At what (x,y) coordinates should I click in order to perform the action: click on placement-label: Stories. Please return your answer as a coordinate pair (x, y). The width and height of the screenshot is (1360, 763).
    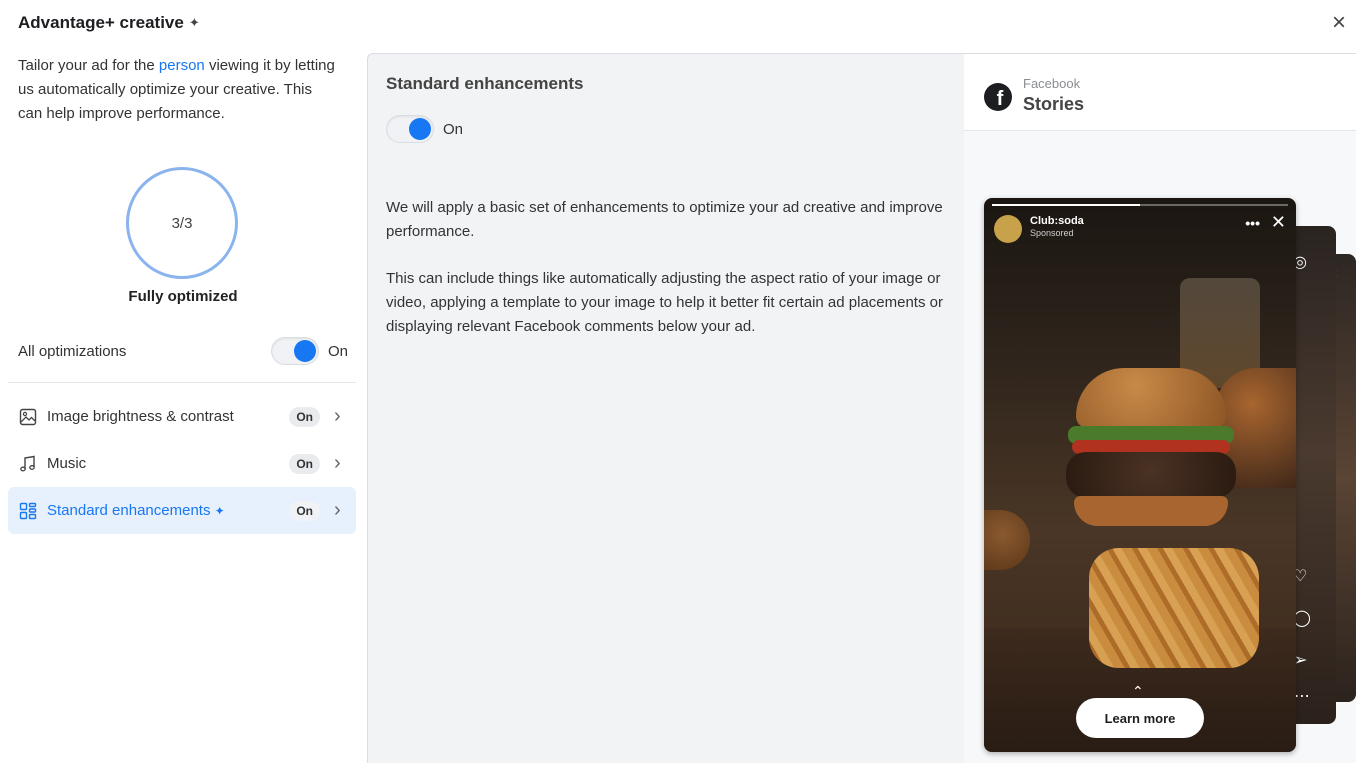
    Looking at the image, I should click on (1054, 104).